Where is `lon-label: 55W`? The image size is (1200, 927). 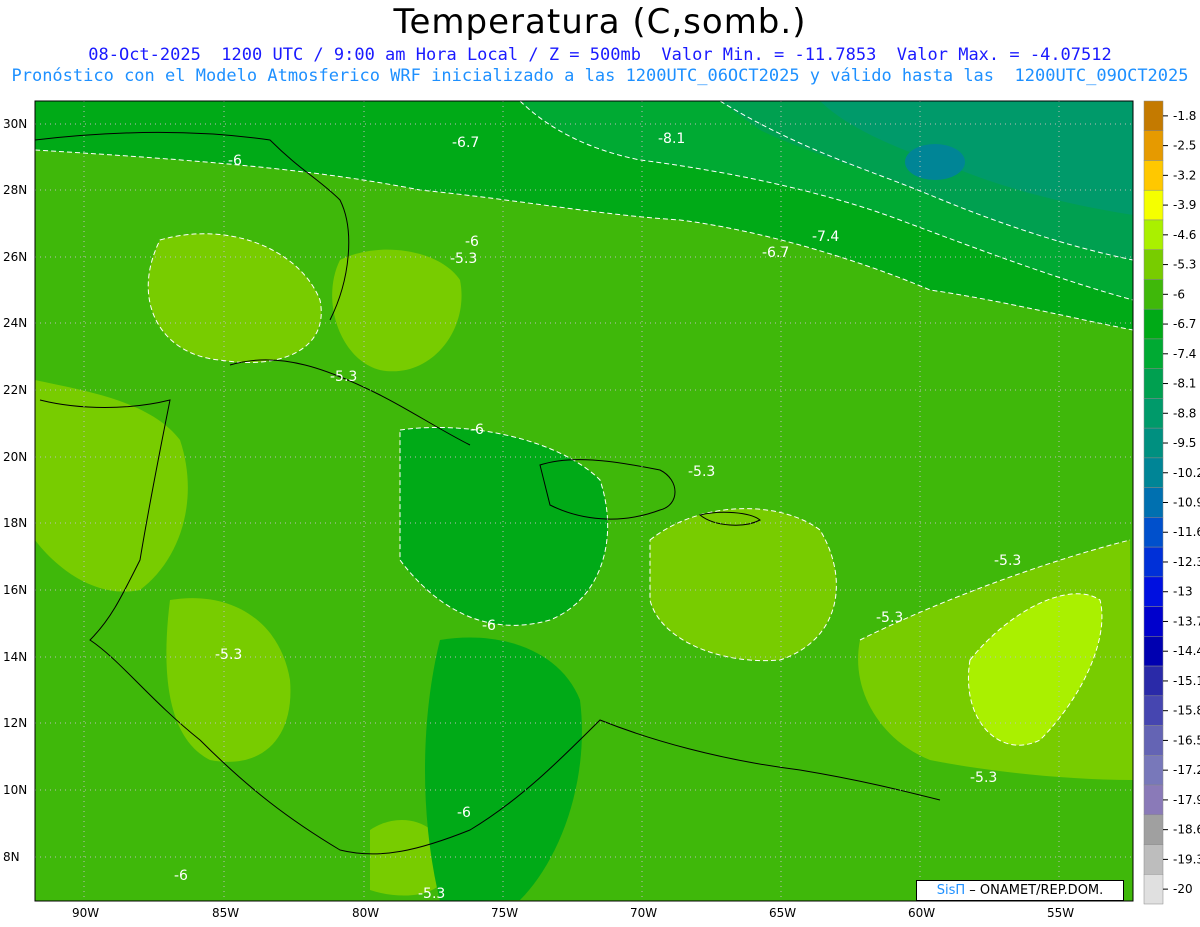
lon-label: 55W is located at coordinates (1060, 913).